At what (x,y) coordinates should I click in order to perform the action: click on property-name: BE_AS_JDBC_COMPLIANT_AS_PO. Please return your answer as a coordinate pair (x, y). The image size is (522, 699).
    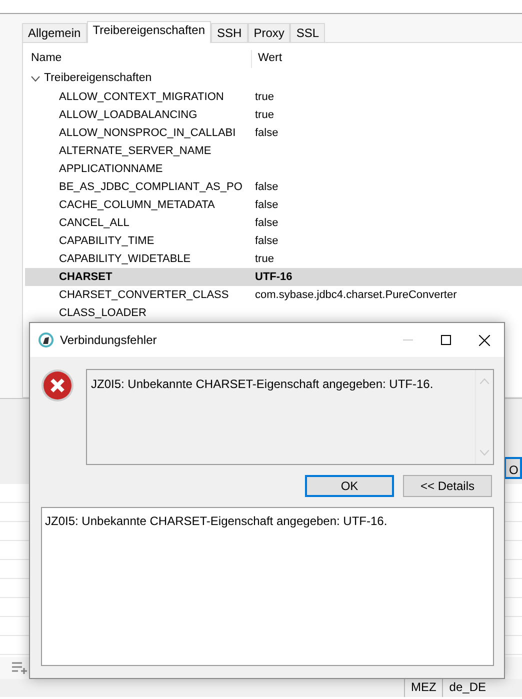
    Looking at the image, I should click on (151, 187).